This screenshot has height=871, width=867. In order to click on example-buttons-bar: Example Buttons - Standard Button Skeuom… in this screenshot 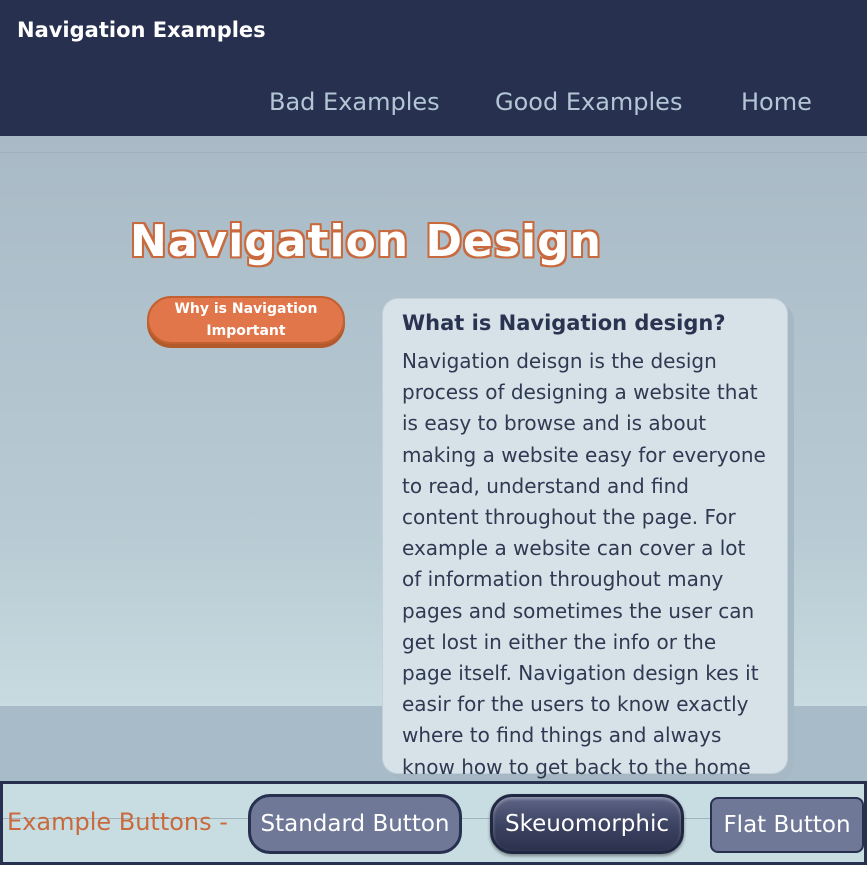, I will do `click(433, 823)`.